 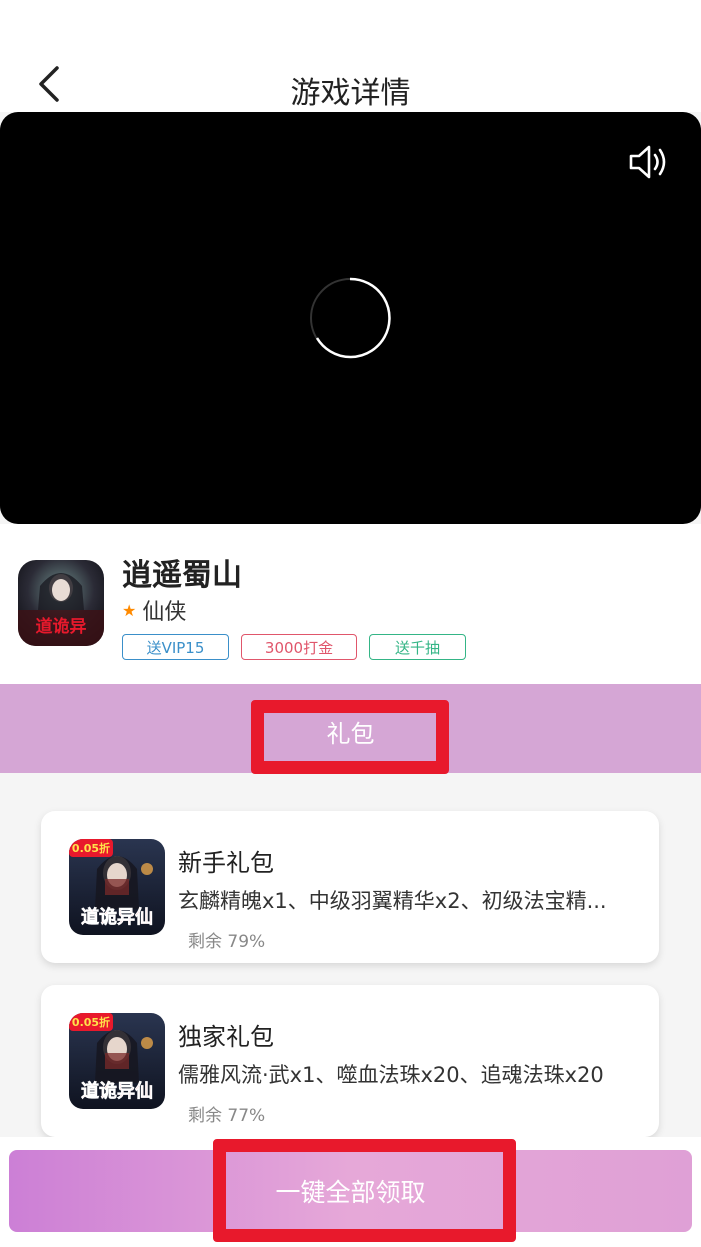 I want to click on tag-gold: 3000打金, so click(x=299, y=647).